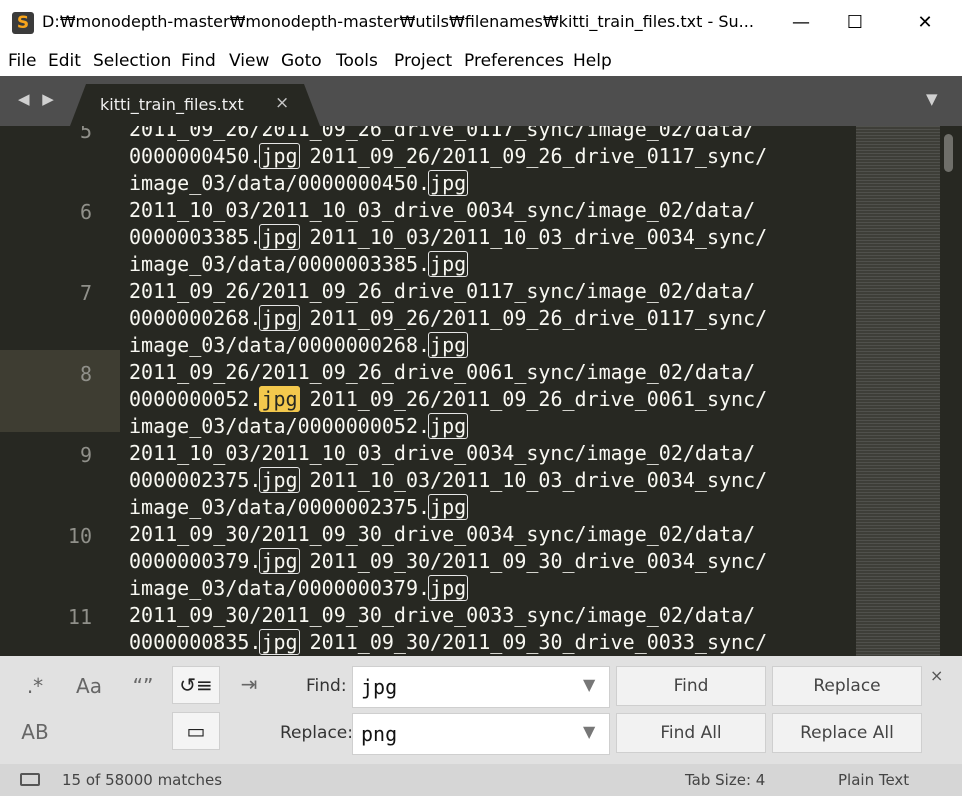  I want to click on preserve-case-toggle: AB, so click(35, 732).